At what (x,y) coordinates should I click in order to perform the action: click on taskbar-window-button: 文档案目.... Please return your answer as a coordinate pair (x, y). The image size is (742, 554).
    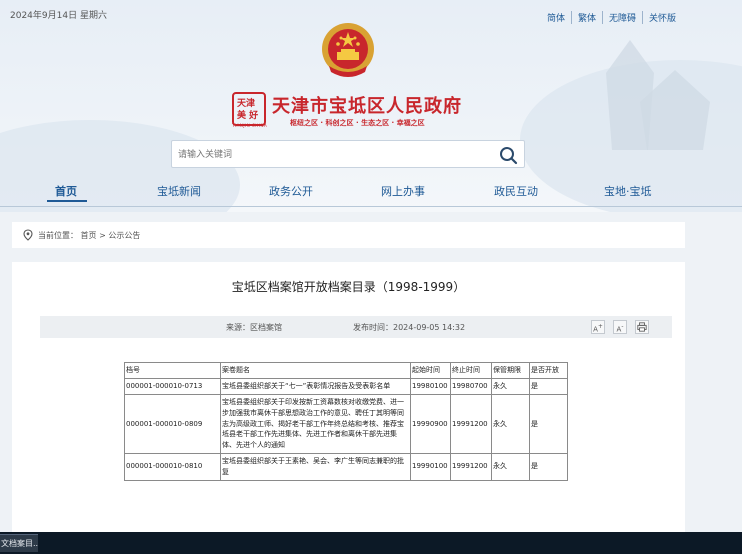
    Looking at the image, I should click on (19, 543).